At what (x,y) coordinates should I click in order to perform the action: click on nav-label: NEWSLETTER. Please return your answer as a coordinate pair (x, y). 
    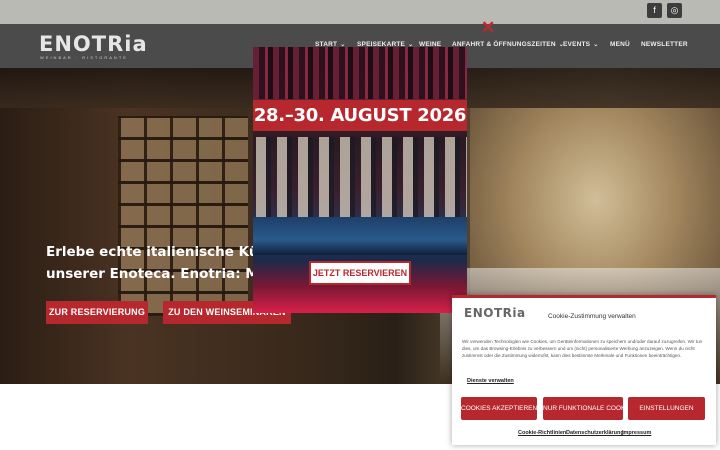
    Looking at the image, I should click on (664, 44).